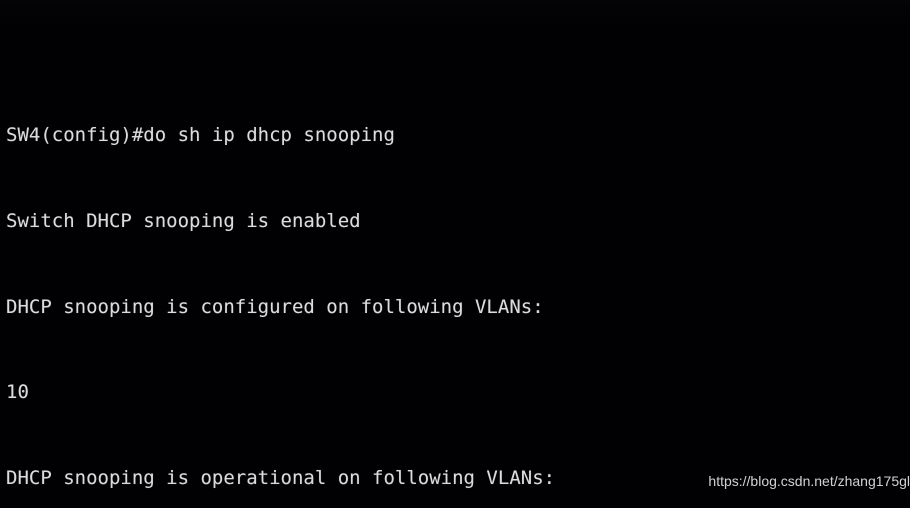  I want to click on csdn-watermark: https://blog.csdn.net/zhang175gl, so click(809, 481).